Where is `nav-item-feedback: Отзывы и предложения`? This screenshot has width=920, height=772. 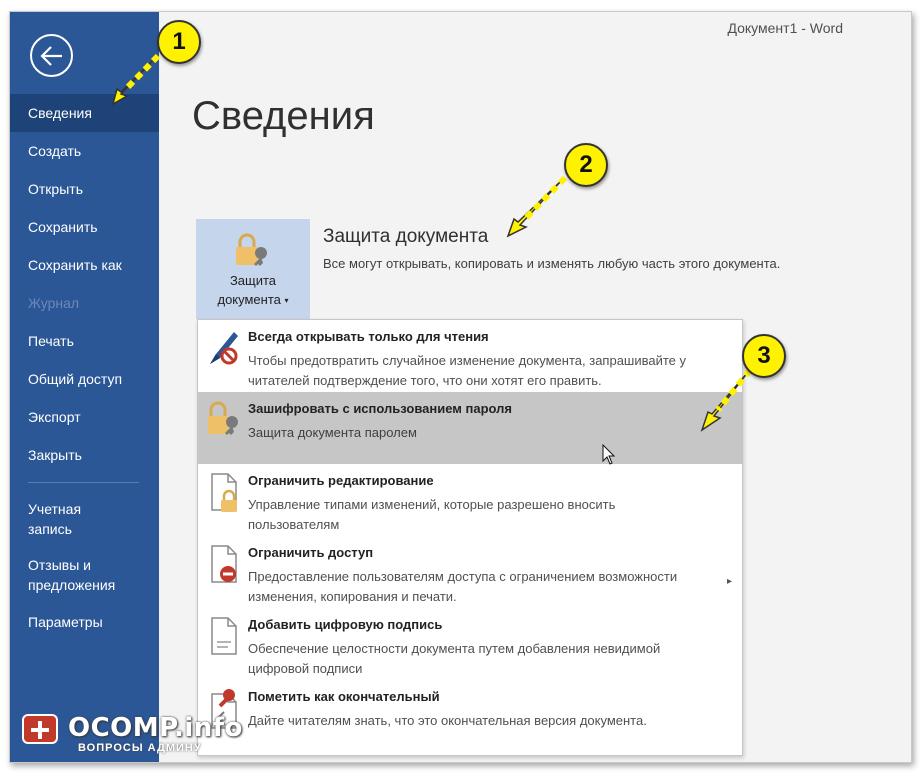
nav-item-feedback: Отзывы и предложения is located at coordinates (84, 575).